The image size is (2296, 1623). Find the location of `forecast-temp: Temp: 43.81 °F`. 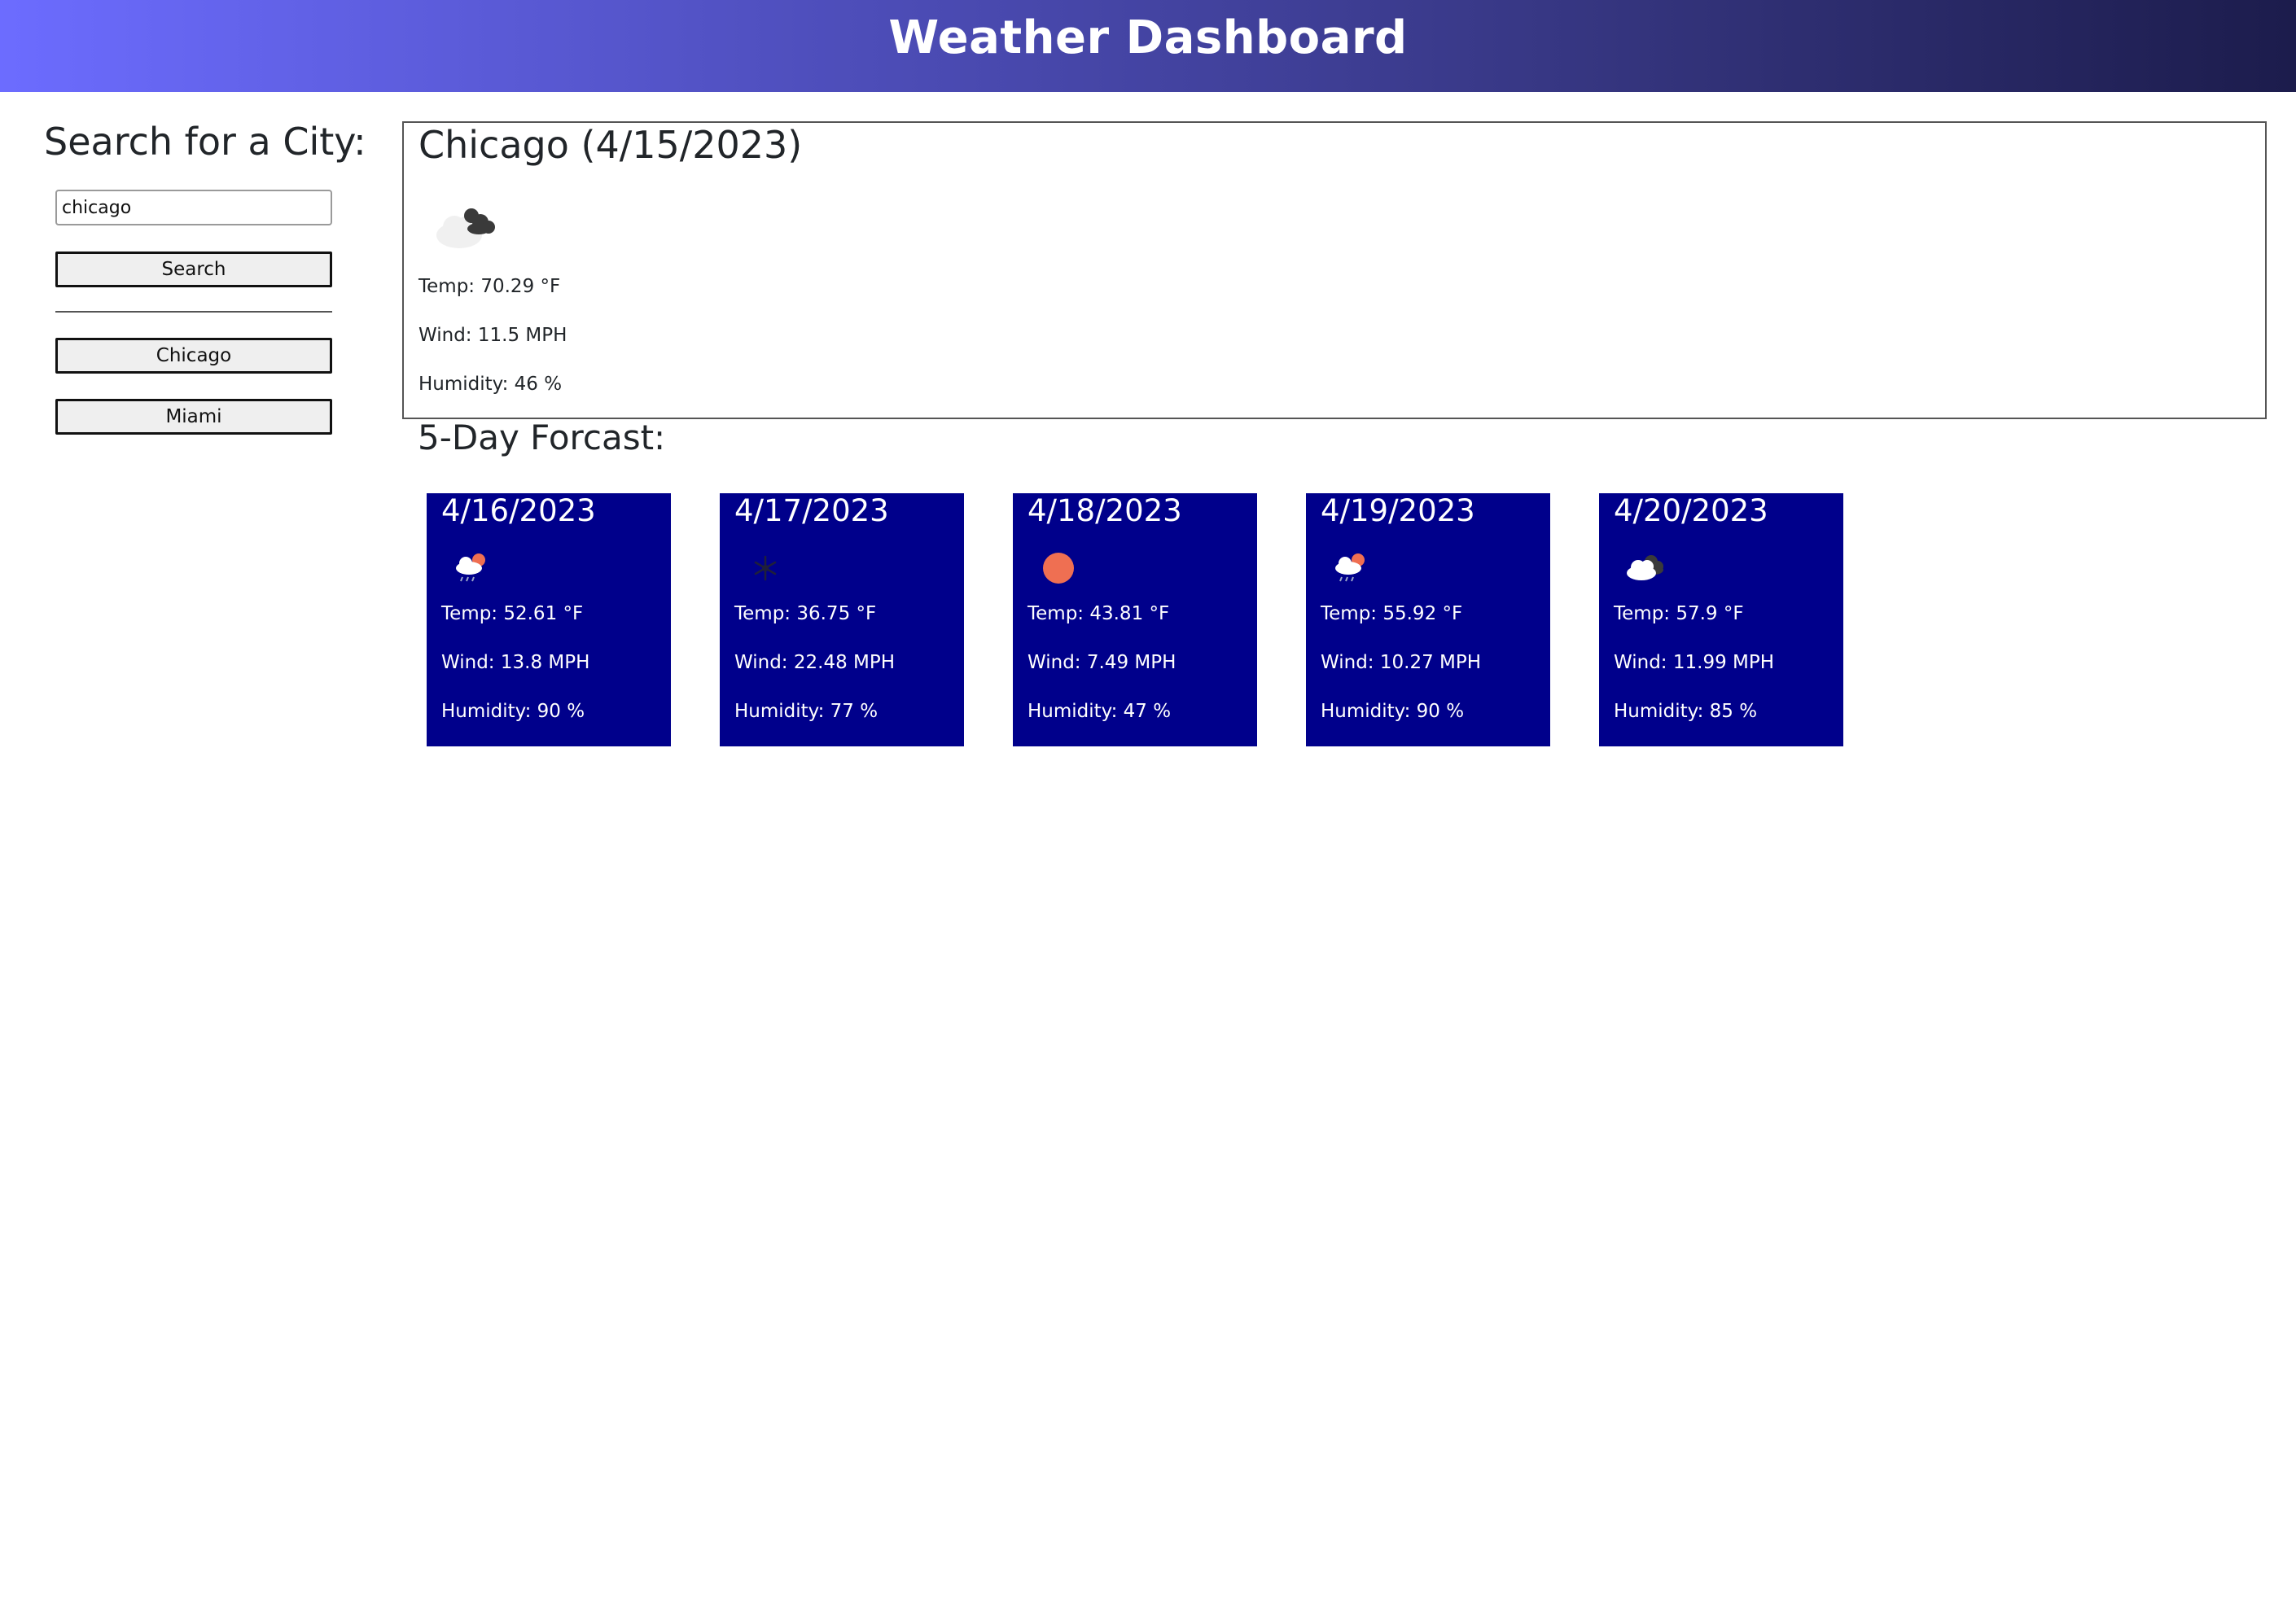

forecast-temp: Temp: 43.81 °F is located at coordinates (1099, 613).